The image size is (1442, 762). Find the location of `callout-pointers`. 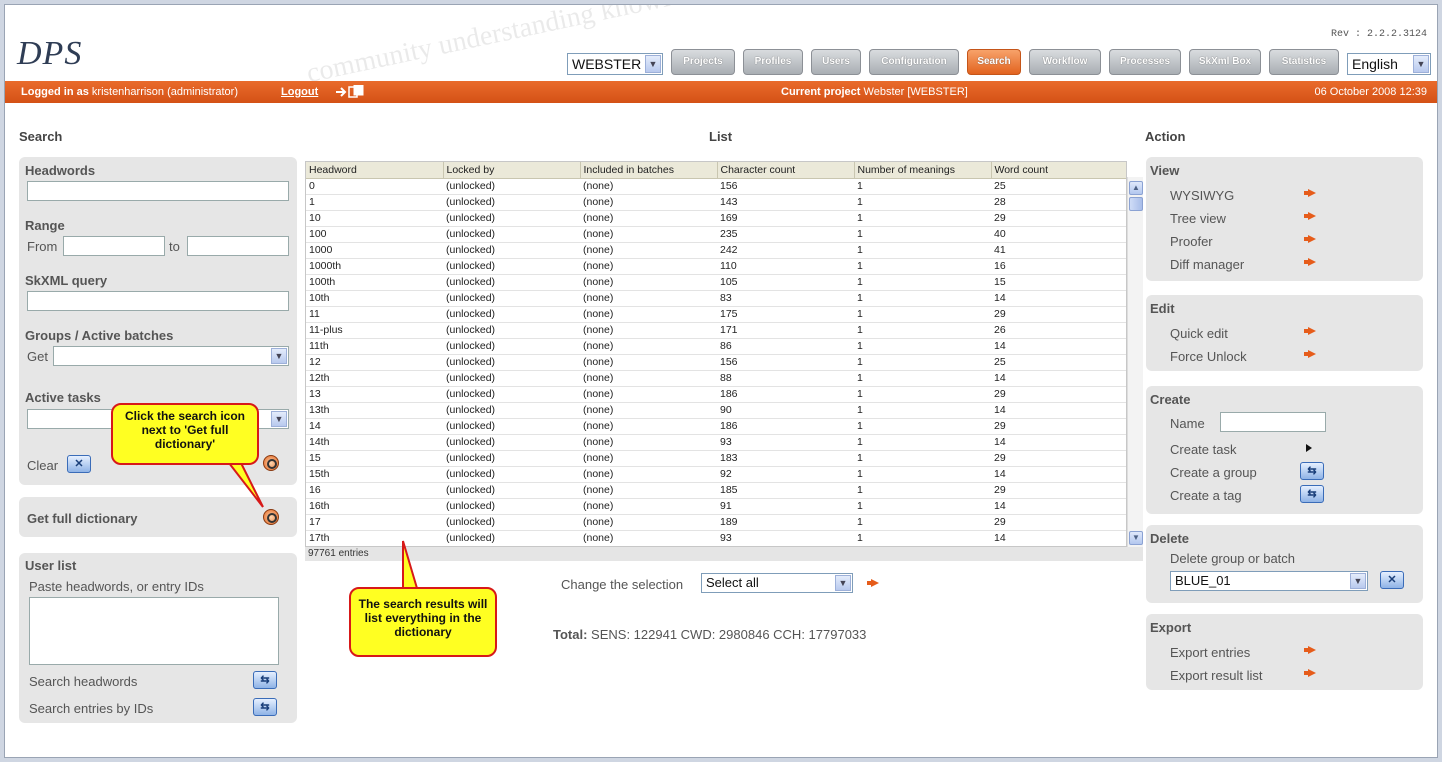

callout-pointers is located at coordinates (323, 529).